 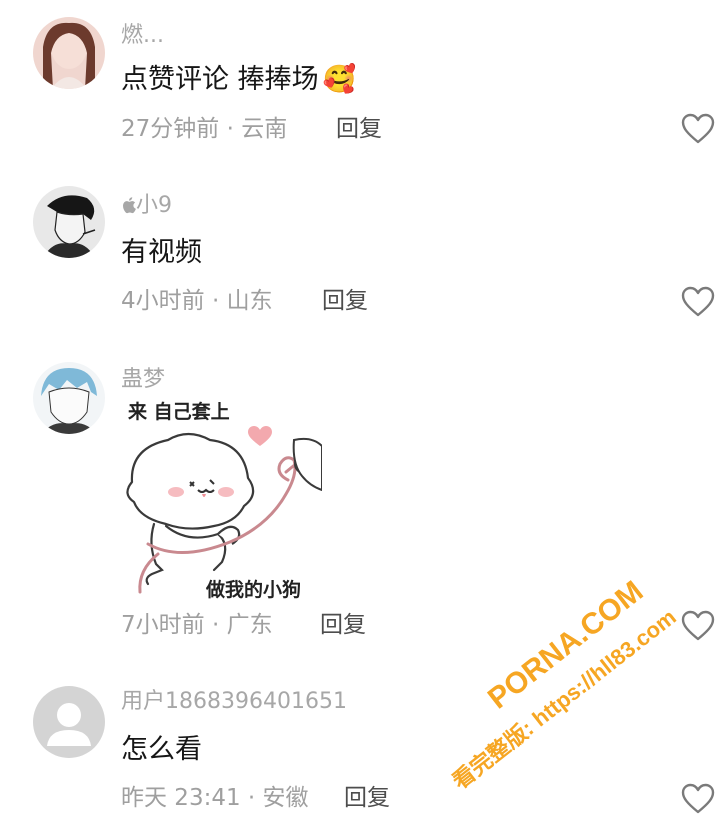 I want to click on username: 小9, so click(x=146, y=207).